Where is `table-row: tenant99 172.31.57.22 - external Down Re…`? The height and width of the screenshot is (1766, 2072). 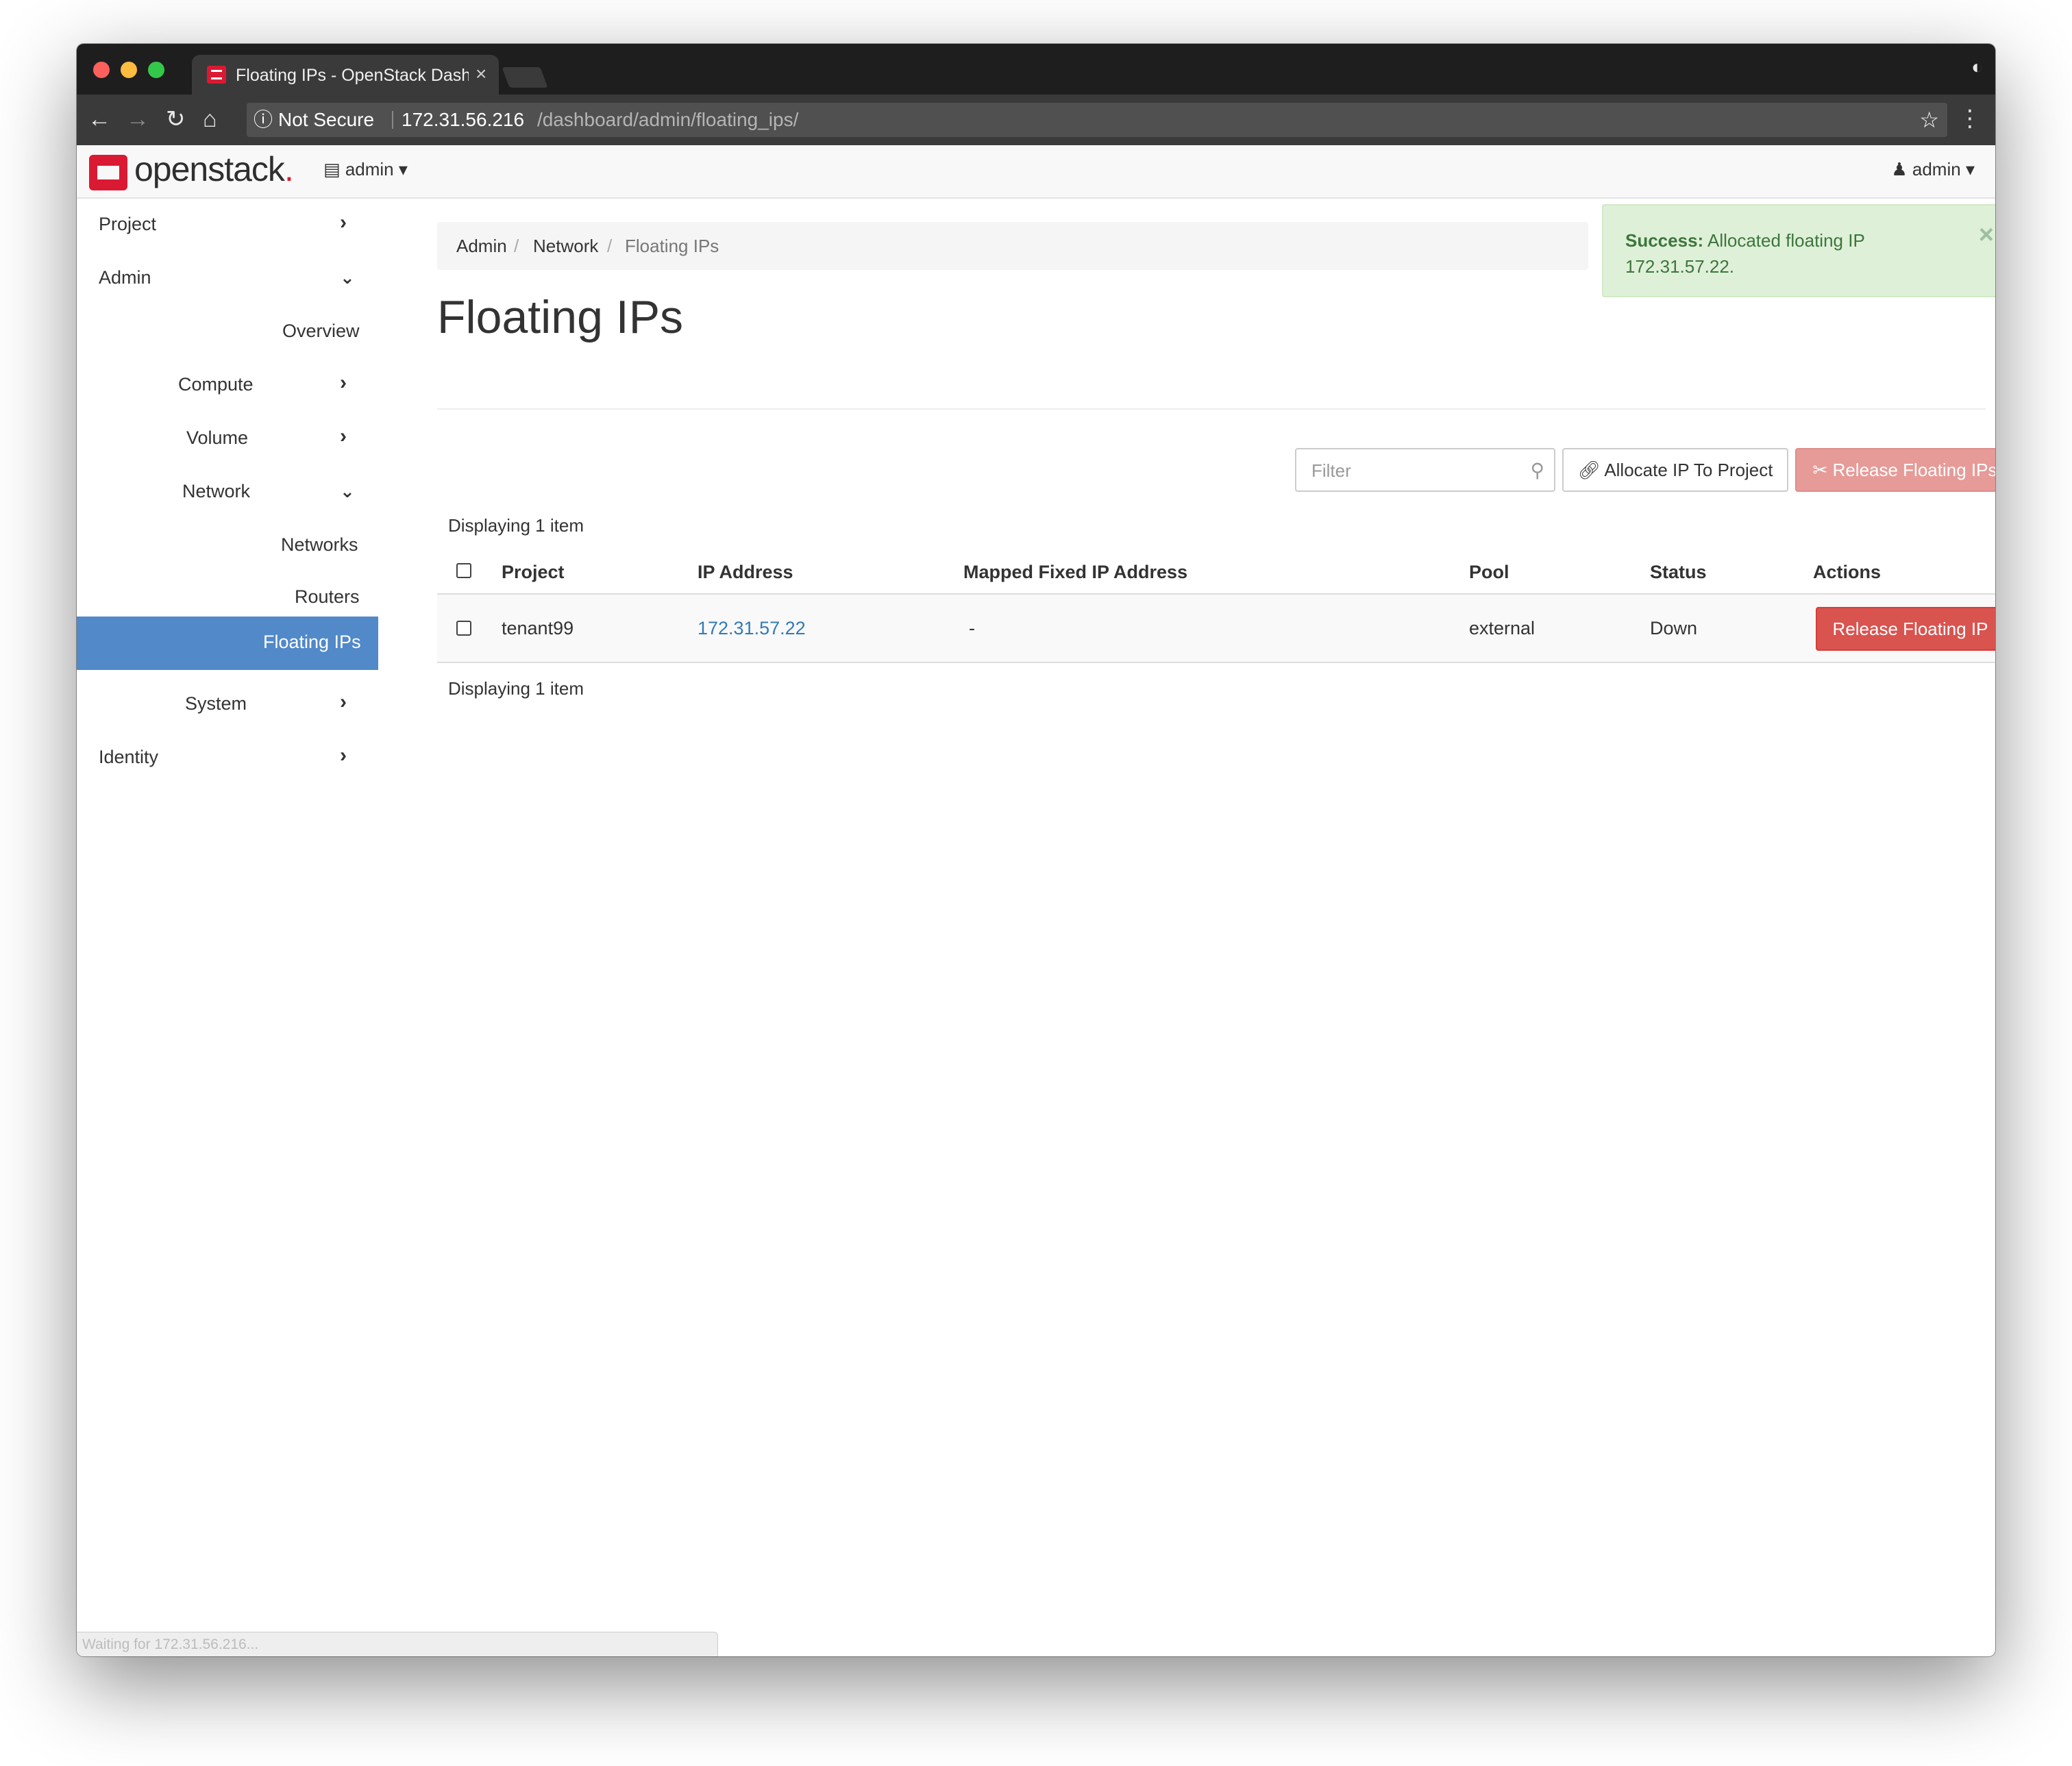 table-row: tenant99 172.31.57.22 - external Down Re… is located at coordinates (1216, 629).